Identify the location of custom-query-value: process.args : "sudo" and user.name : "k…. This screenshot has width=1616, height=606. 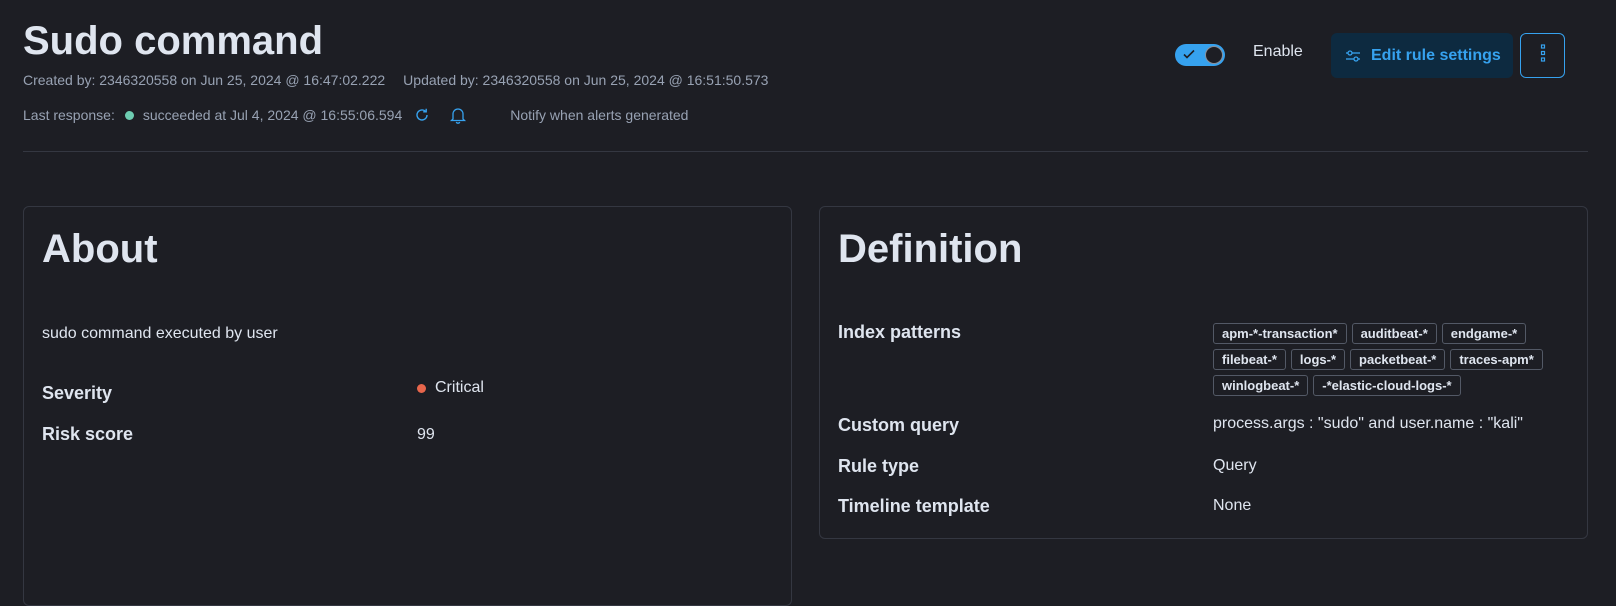
(1368, 423).